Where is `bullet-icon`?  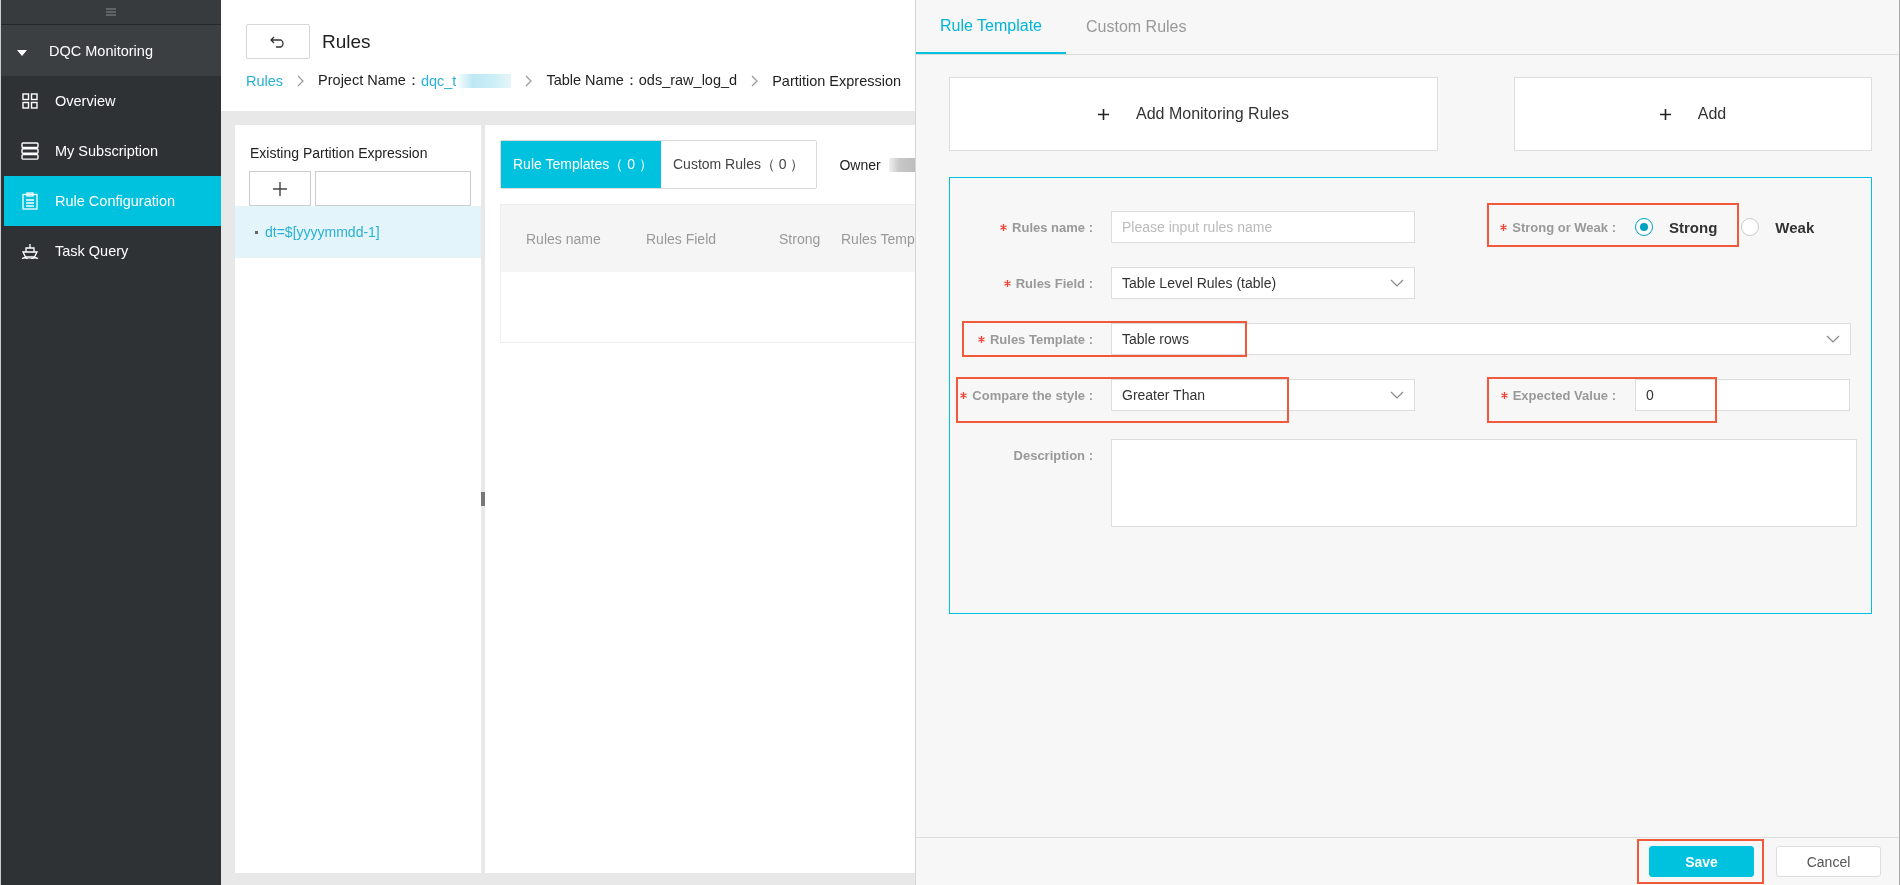 bullet-icon is located at coordinates (256, 232).